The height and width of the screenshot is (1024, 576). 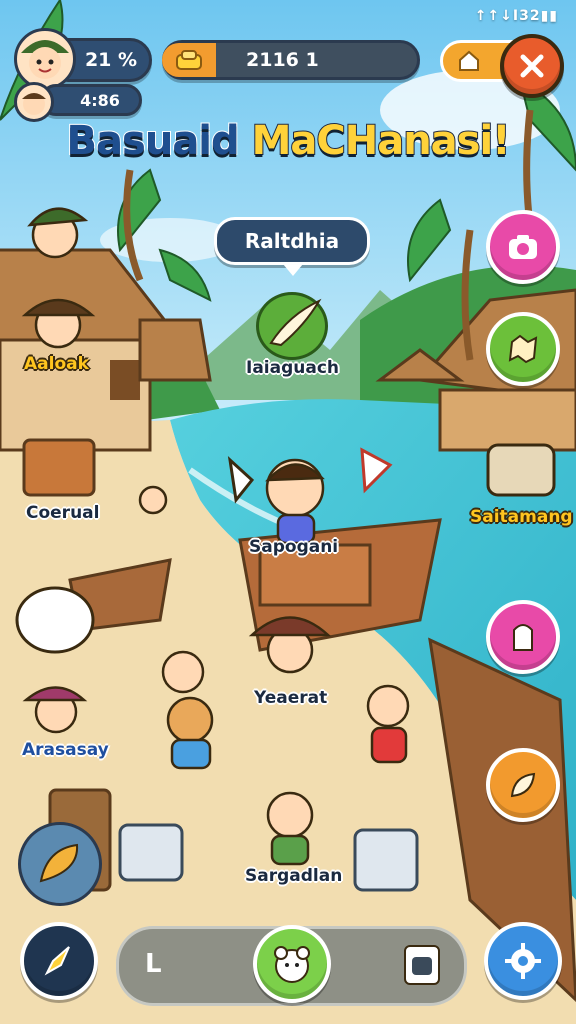 What do you see at coordinates (521, 517) in the screenshot?
I see `label-saitamang: Saitamang` at bounding box center [521, 517].